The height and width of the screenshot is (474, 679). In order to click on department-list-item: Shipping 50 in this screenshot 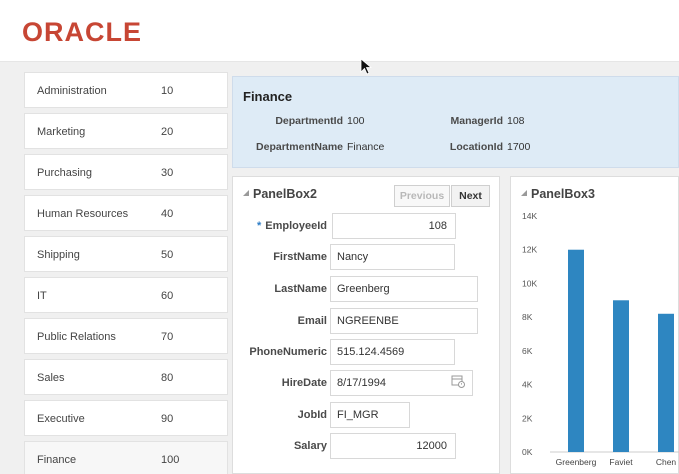, I will do `click(126, 254)`.